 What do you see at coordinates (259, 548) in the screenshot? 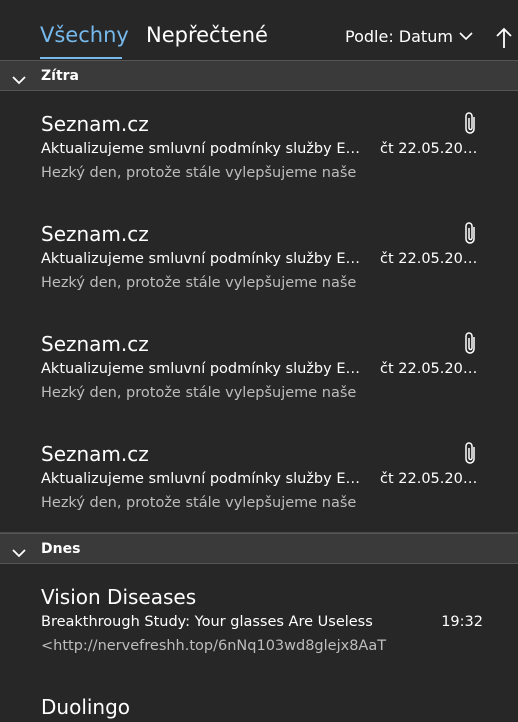
I see `group-header-today: Dnes` at bounding box center [259, 548].